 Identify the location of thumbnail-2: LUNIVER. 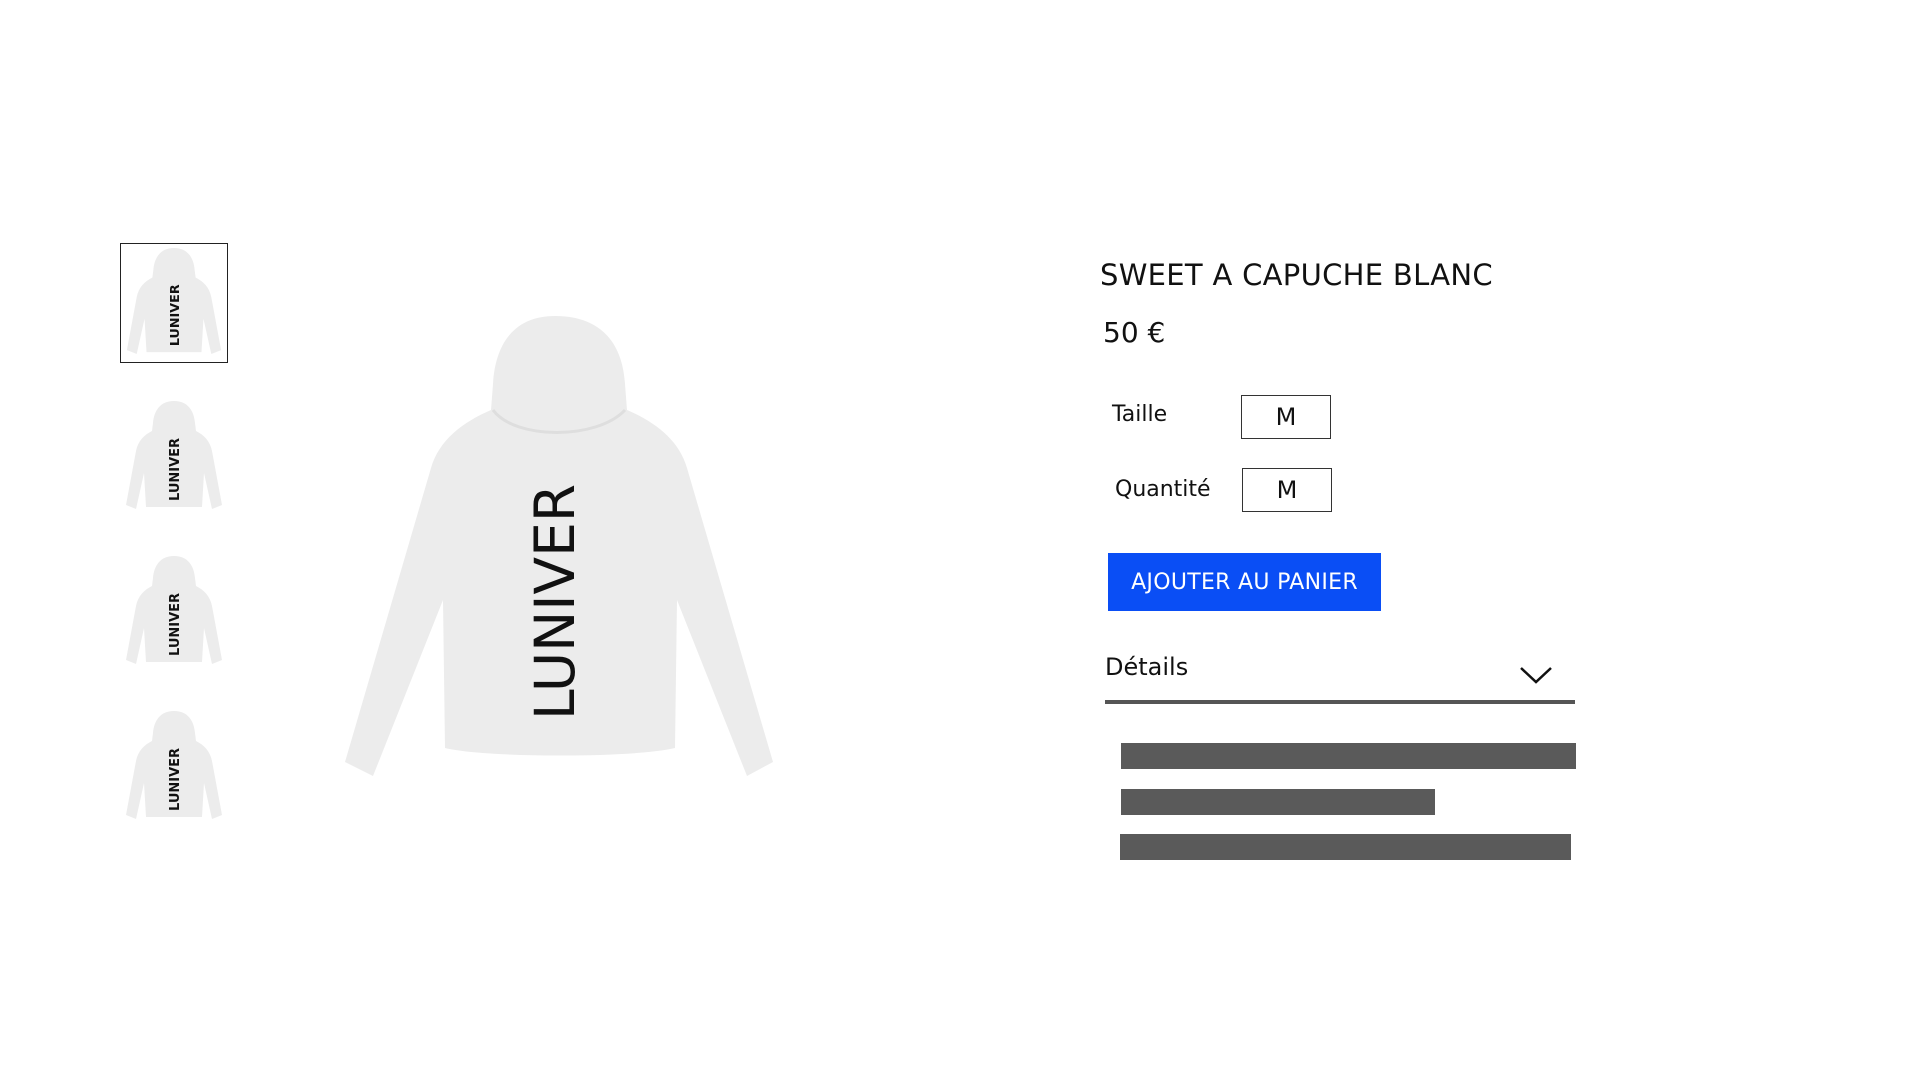
(174, 457).